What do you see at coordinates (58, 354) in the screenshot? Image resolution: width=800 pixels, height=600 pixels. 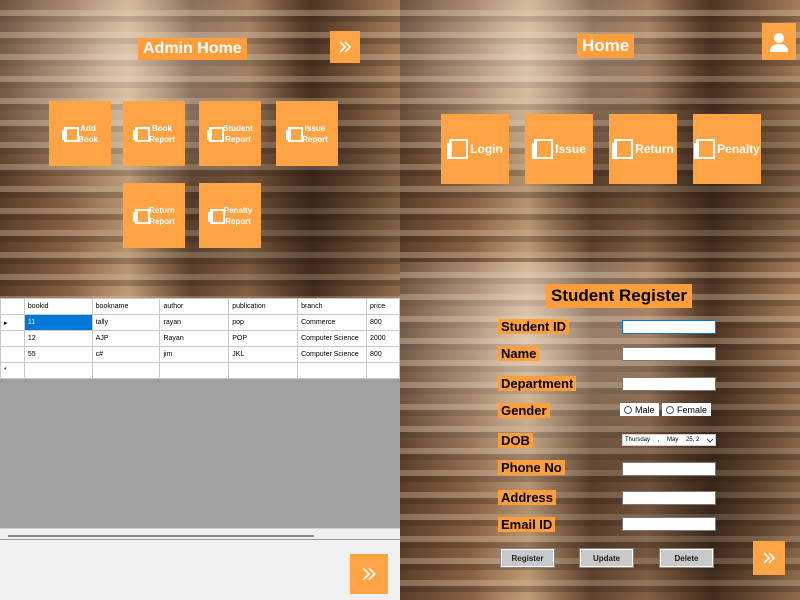 I see `grid-cell: 55` at bounding box center [58, 354].